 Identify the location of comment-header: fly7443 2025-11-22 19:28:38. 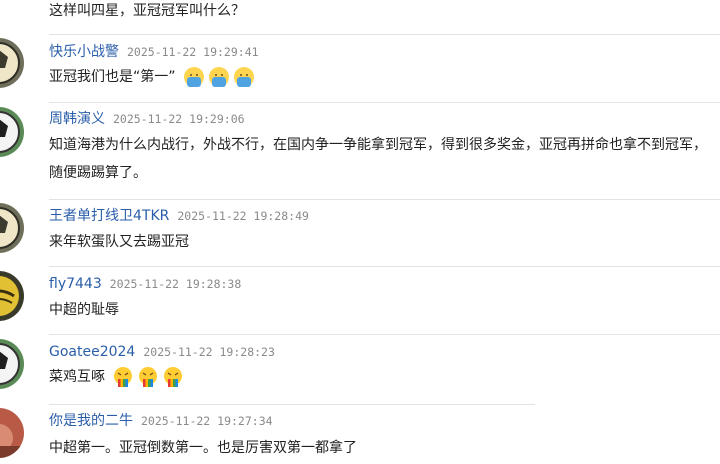
(145, 282).